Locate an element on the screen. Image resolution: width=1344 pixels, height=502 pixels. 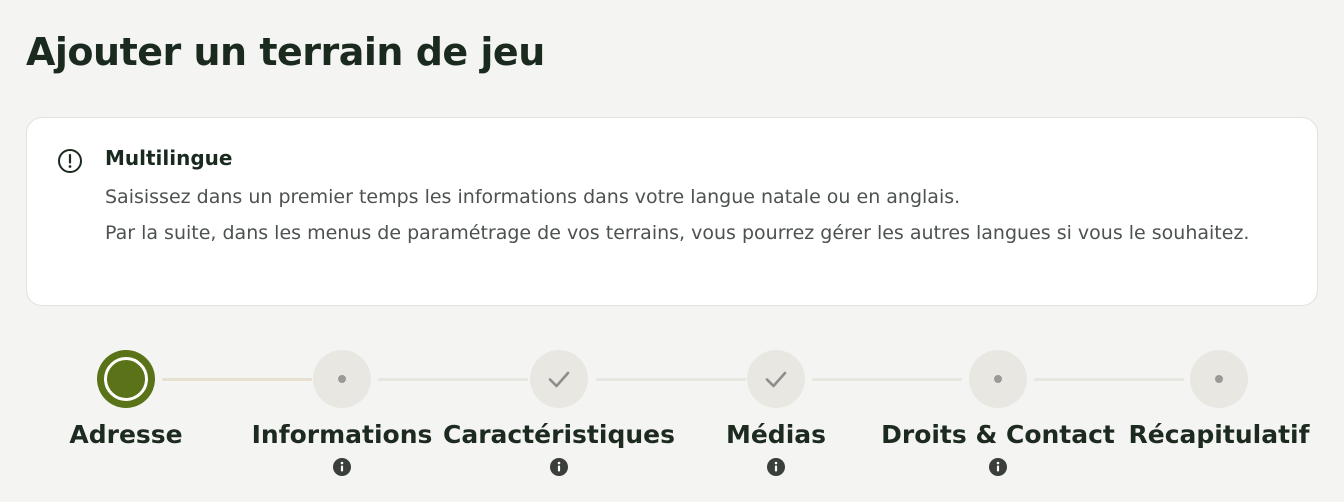
page-title: Ajouter un terrain de jeu is located at coordinates (285, 52).